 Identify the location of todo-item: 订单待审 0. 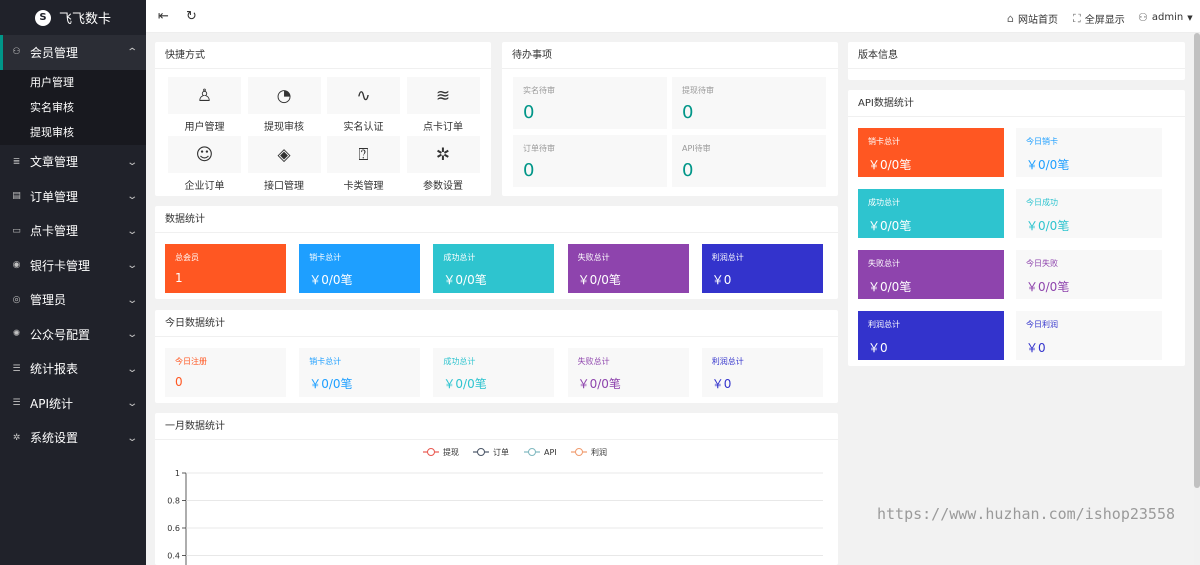
(590, 161).